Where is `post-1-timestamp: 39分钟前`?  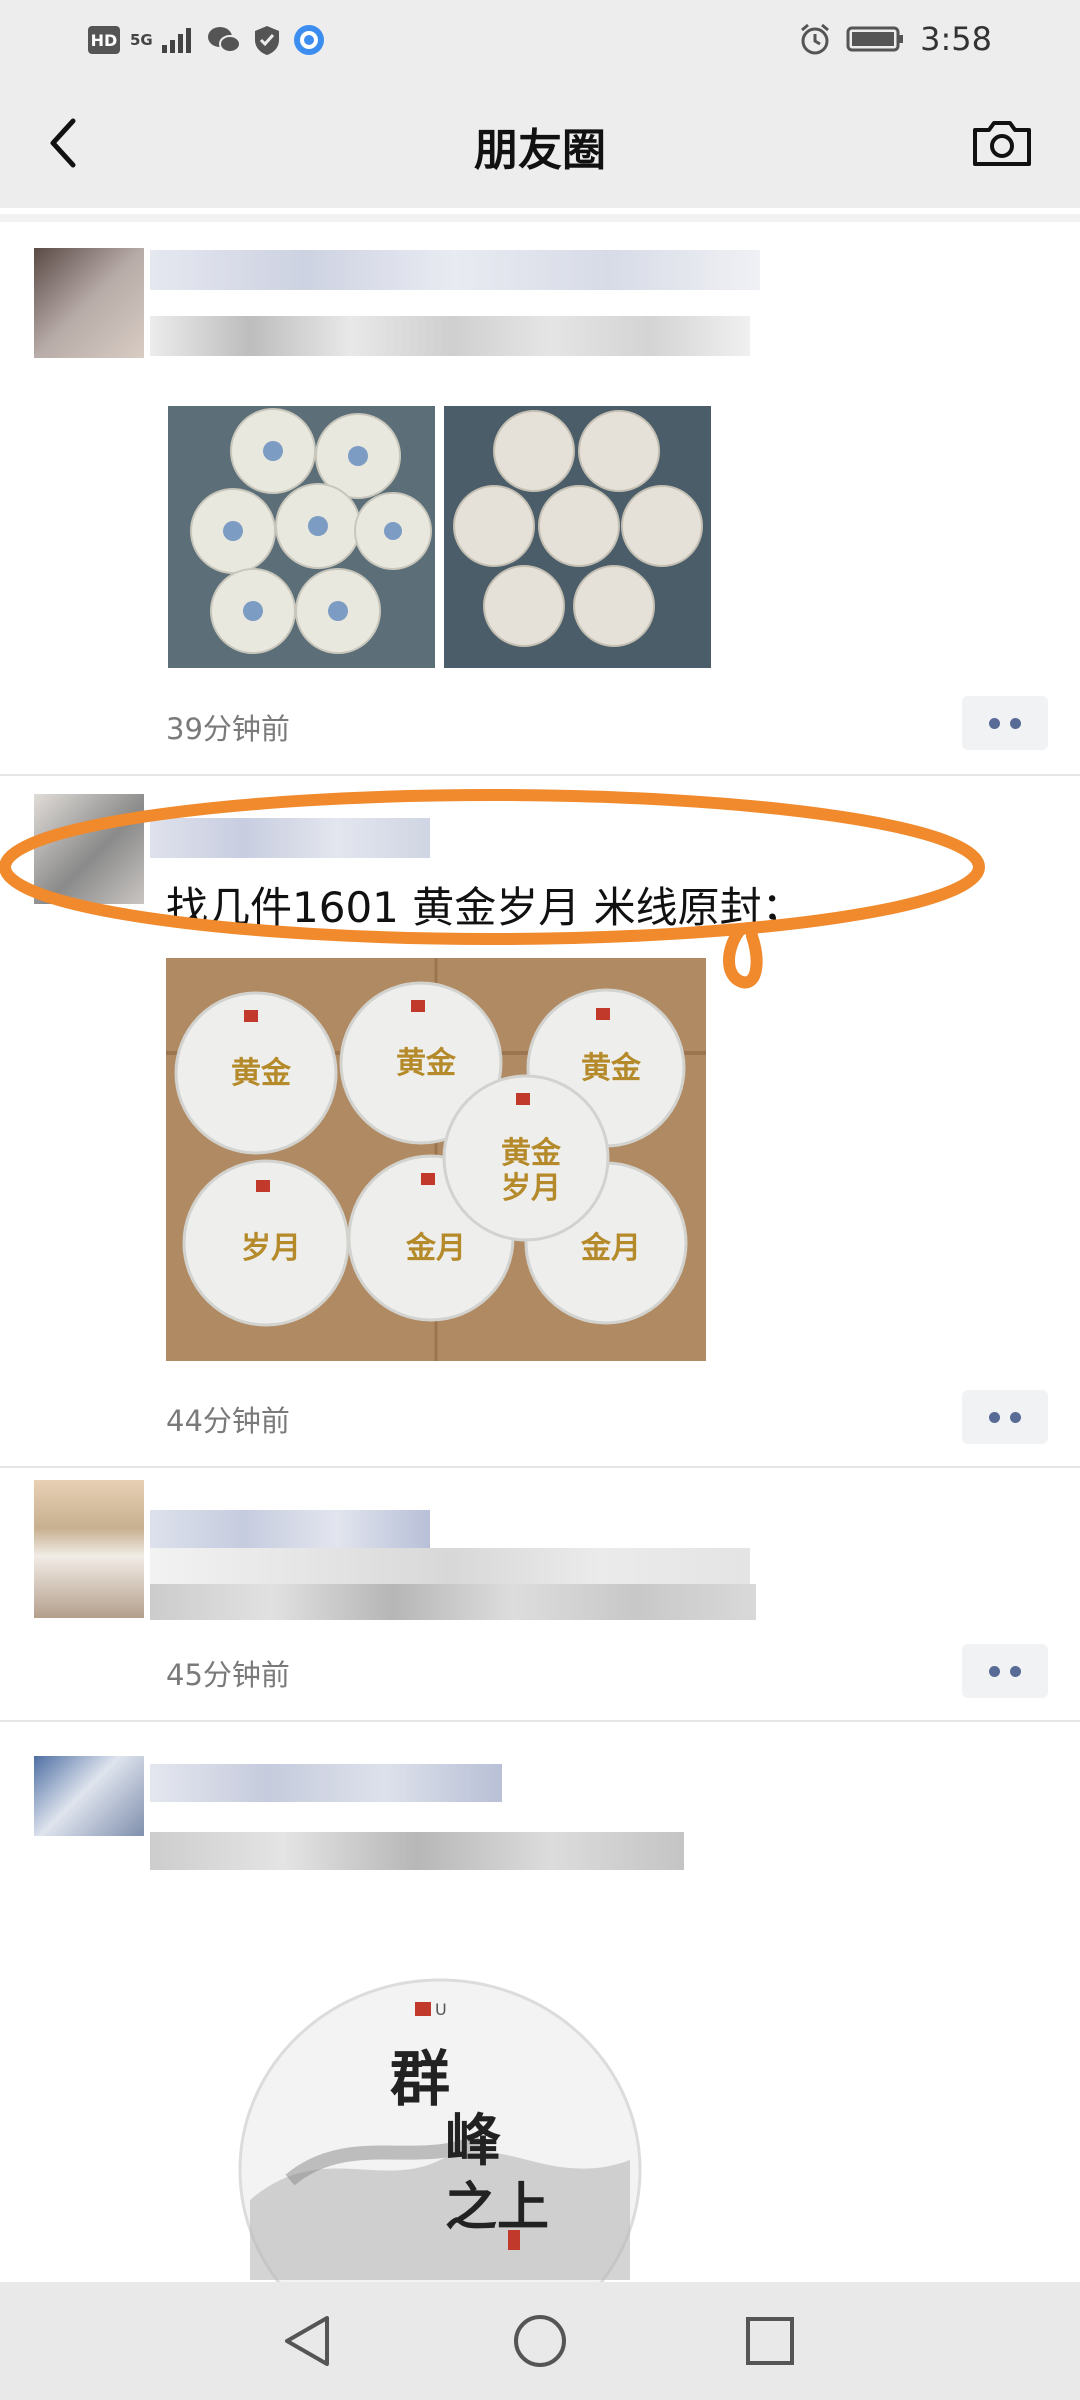 post-1-timestamp: 39分钟前 is located at coordinates (228, 729).